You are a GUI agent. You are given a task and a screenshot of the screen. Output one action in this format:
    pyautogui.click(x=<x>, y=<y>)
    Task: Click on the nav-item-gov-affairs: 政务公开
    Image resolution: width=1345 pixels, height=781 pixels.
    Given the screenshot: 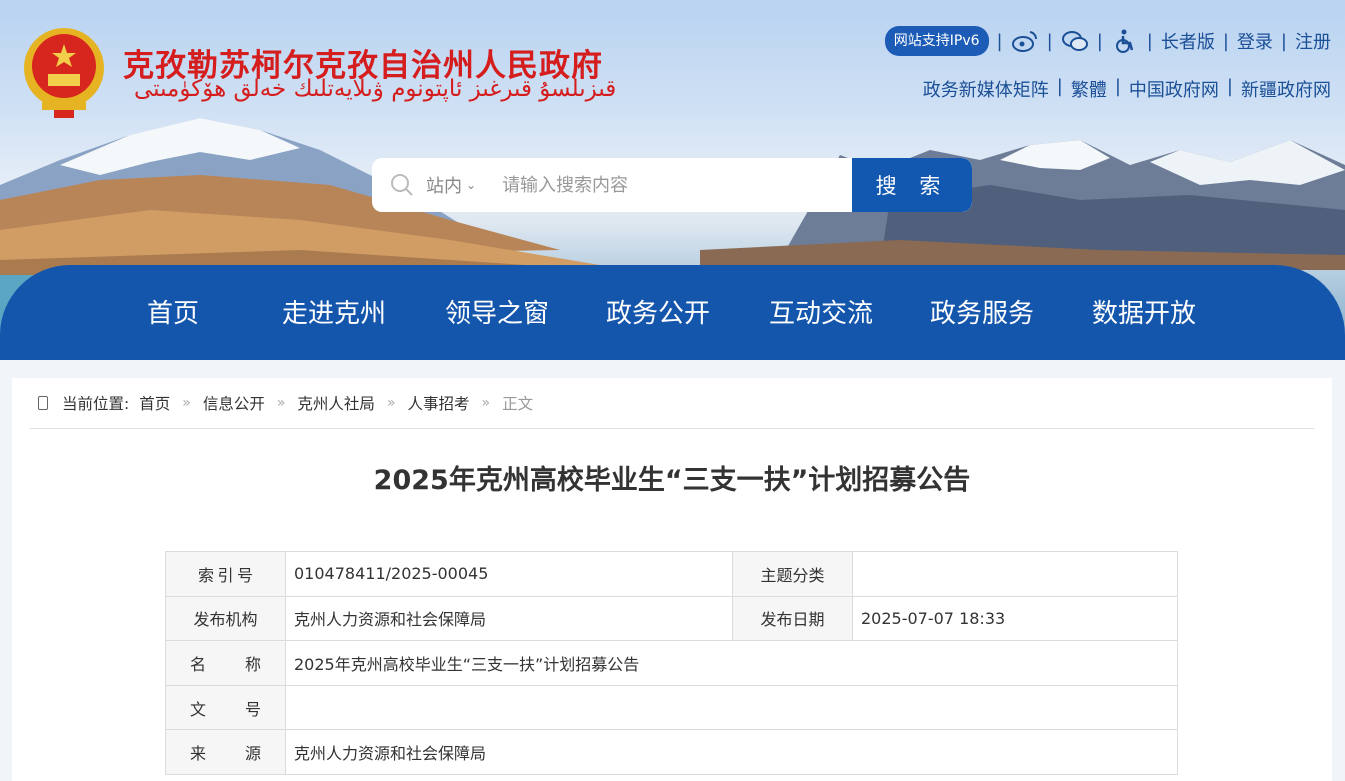 What is the action you would take?
    pyautogui.click(x=658, y=311)
    